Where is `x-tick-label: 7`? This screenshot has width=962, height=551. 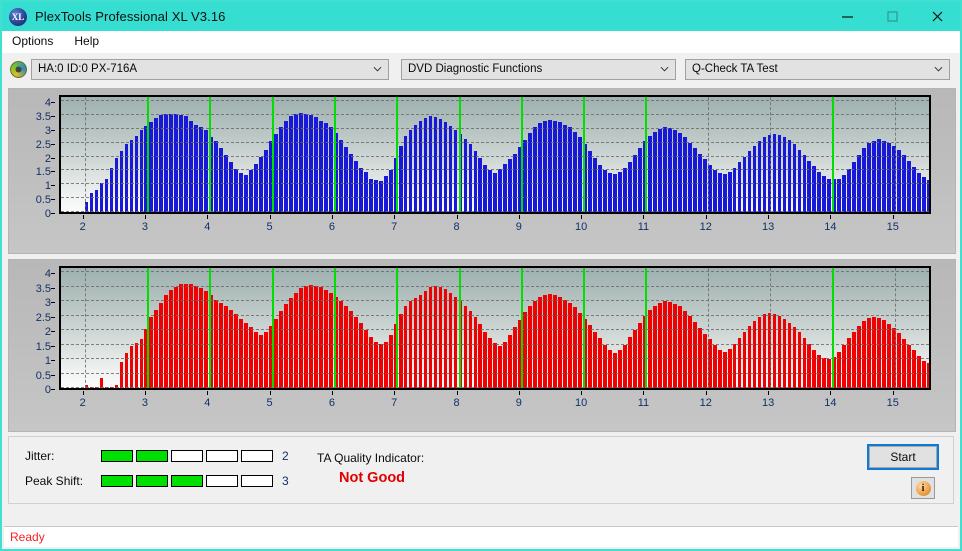 x-tick-label: 7 is located at coordinates (394, 403).